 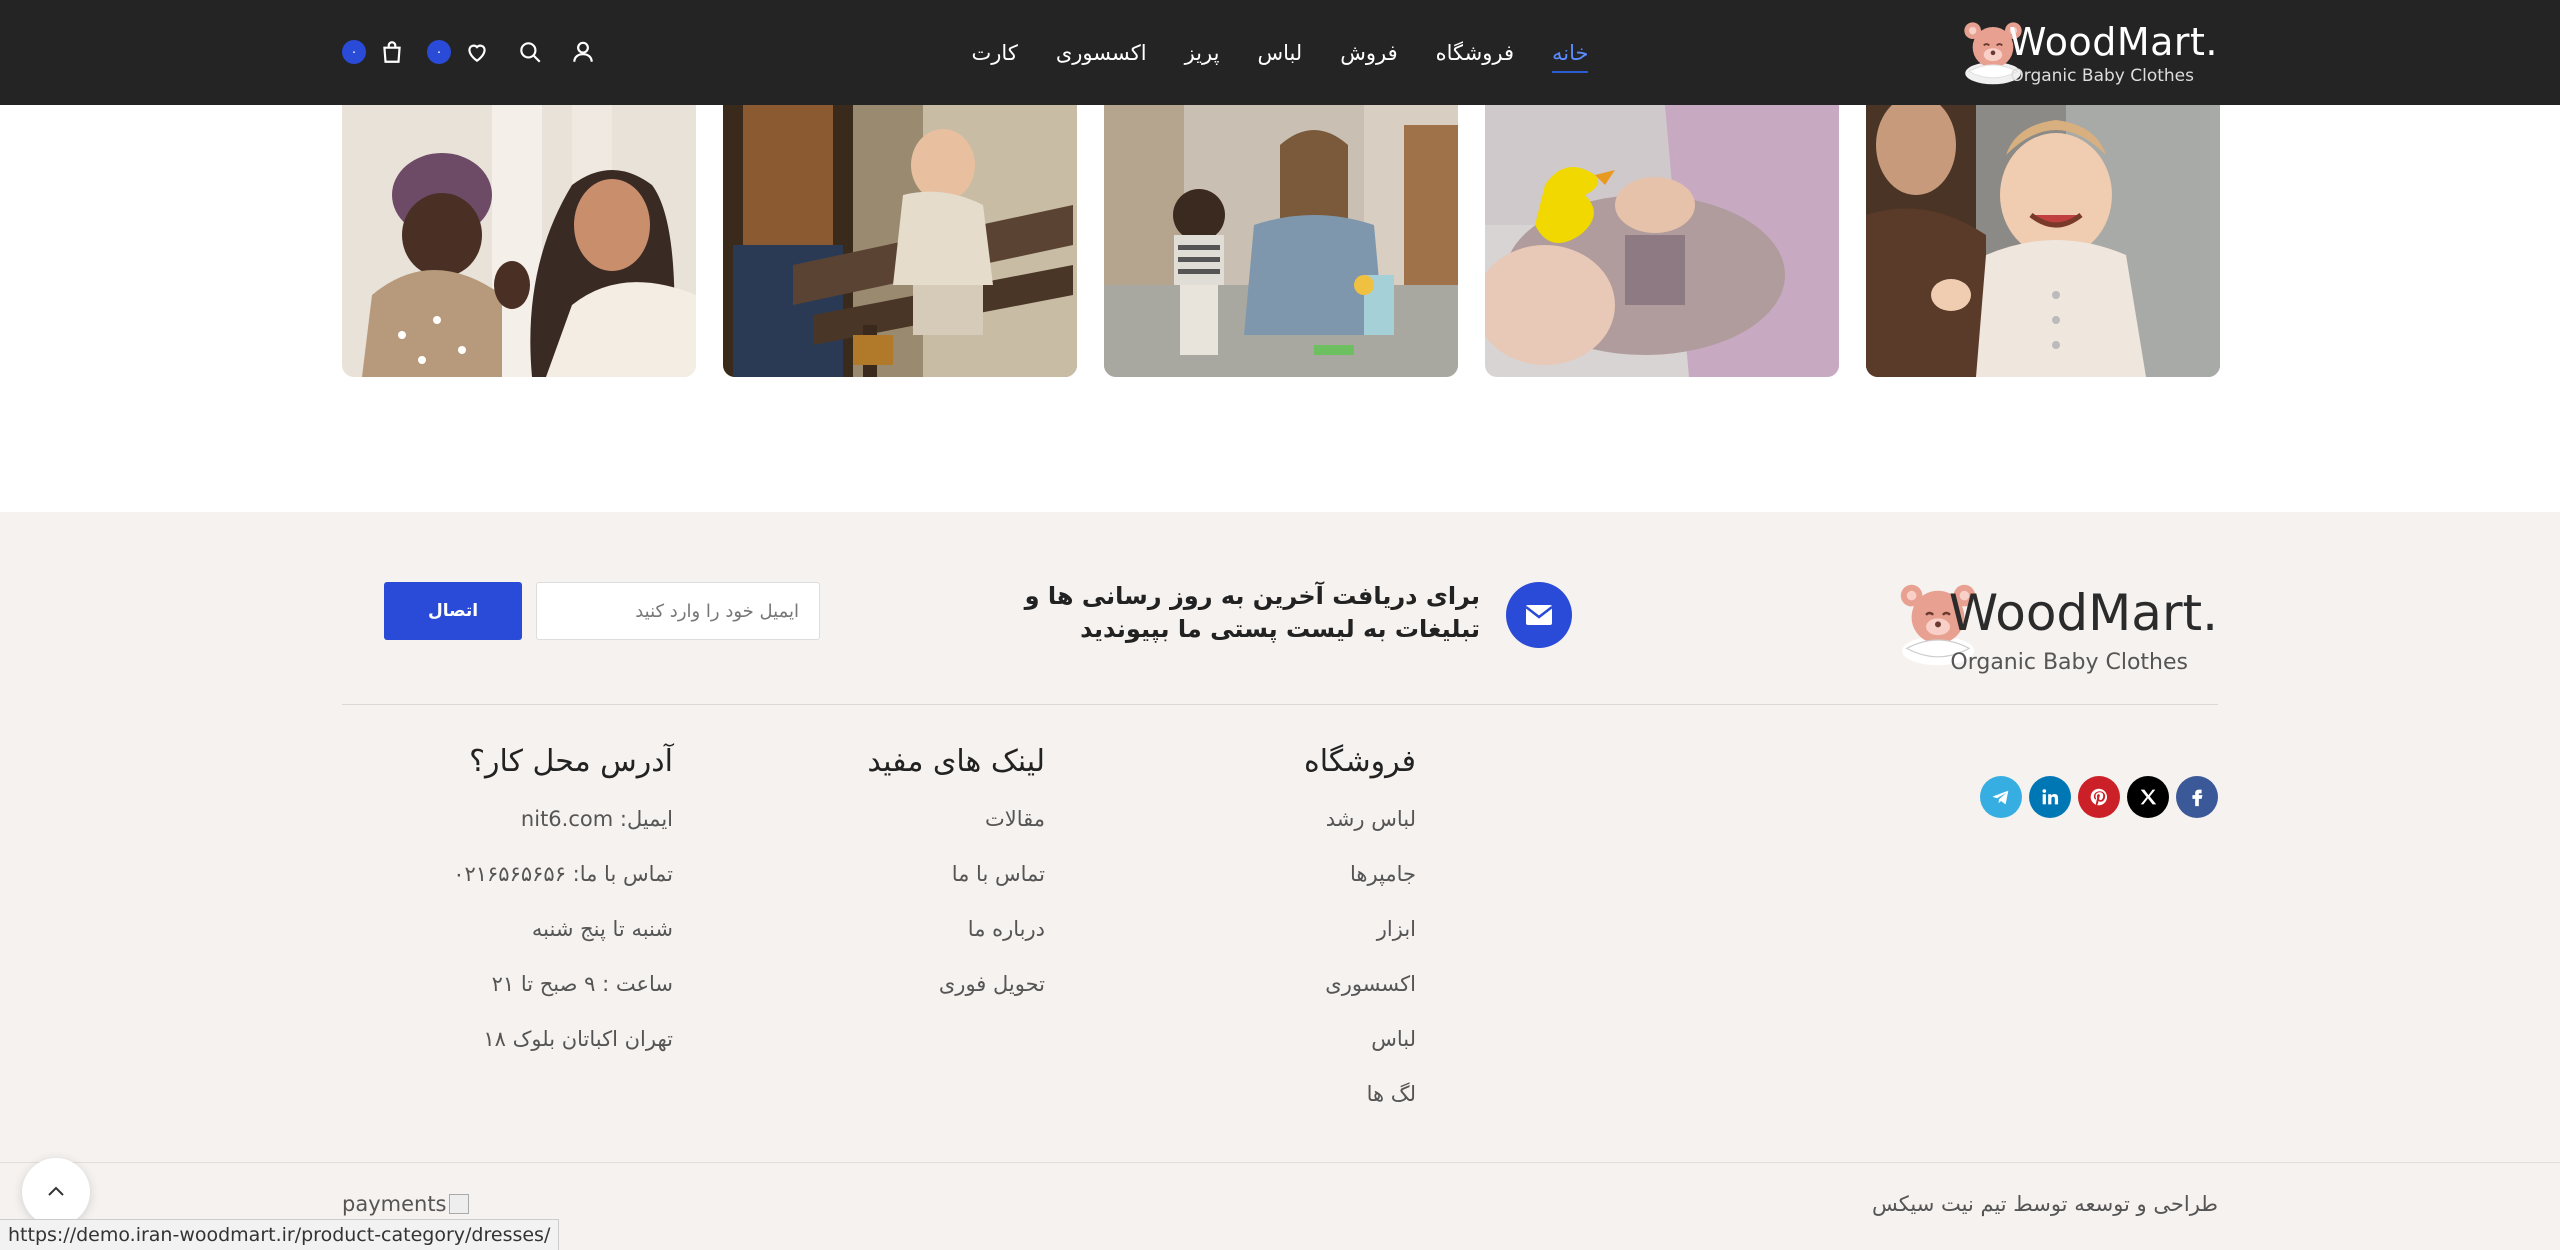 I want to click on pinterest-icon, so click(x=2099, y=797).